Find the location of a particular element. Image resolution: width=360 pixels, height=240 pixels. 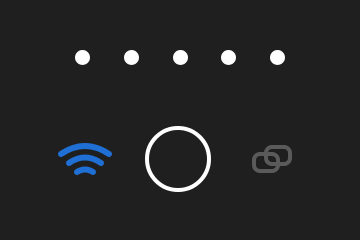

wifi-icon is located at coordinates (85, 159).